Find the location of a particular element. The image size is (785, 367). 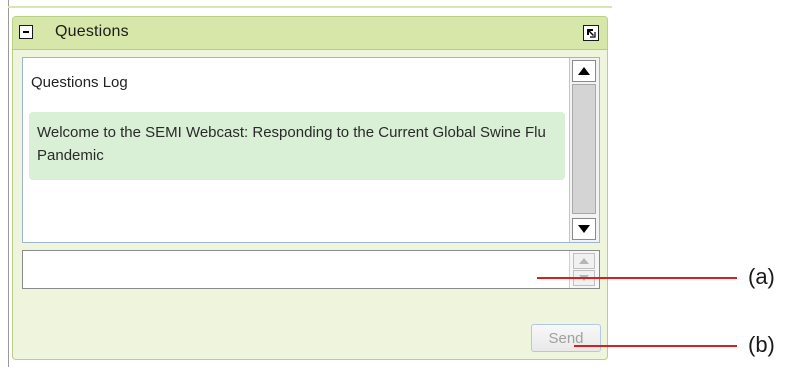

minus-box-icon is located at coordinates (26, 32).